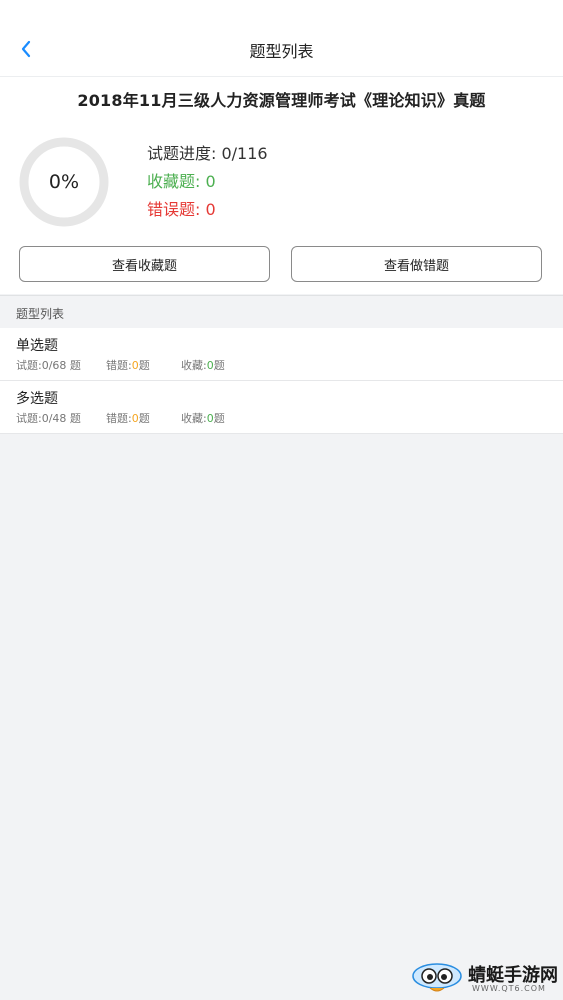 The image size is (563, 1000). I want to click on page-title: 题型列表, so click(281, 51).